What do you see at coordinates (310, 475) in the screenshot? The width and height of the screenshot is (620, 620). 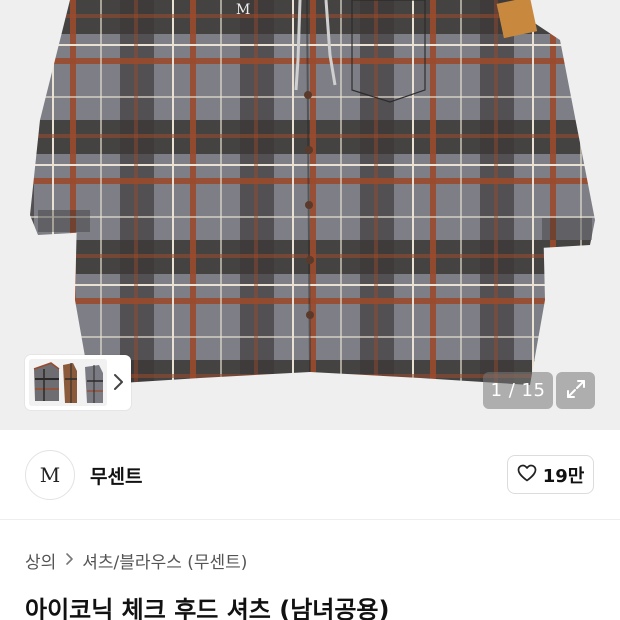 I see `store-row: M 무센트 19만` at bounding box center [310, 475].